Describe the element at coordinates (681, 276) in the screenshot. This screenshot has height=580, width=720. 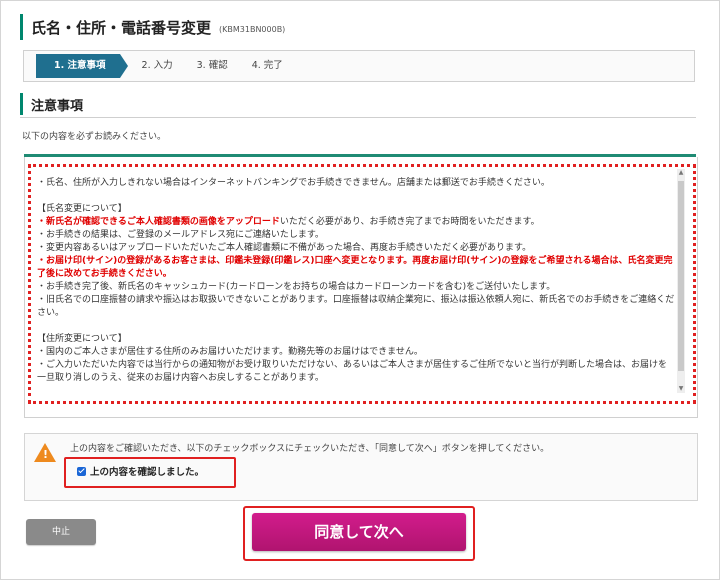
I see `scroll-thumb` at that location.